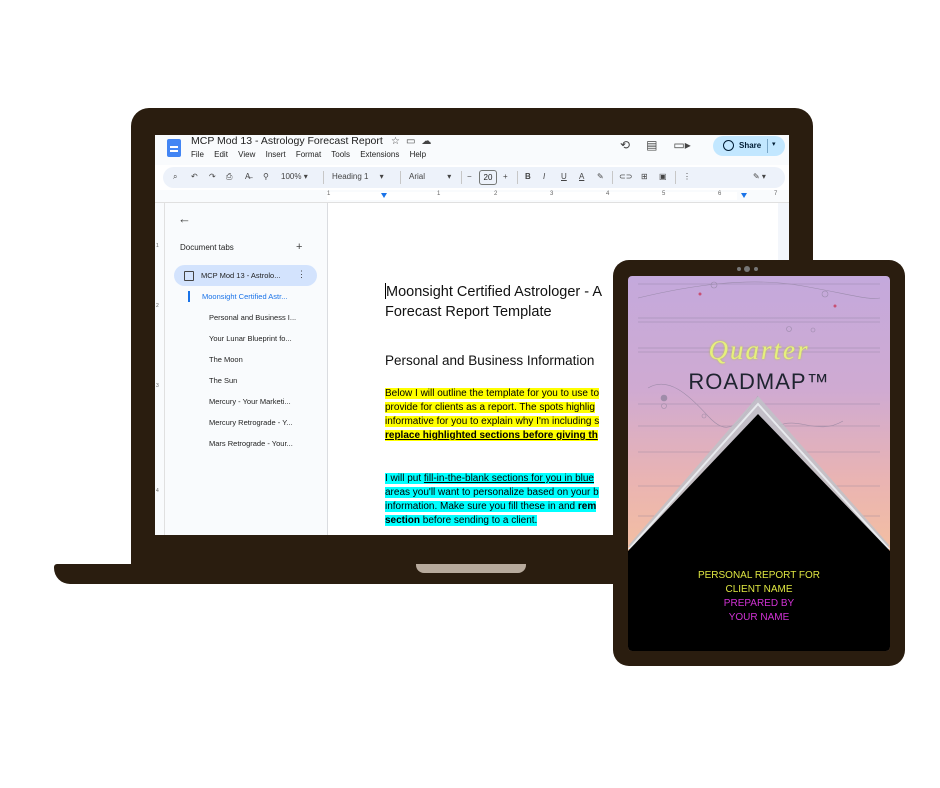  I want to click on left-indent-marker, so click(384, 195).